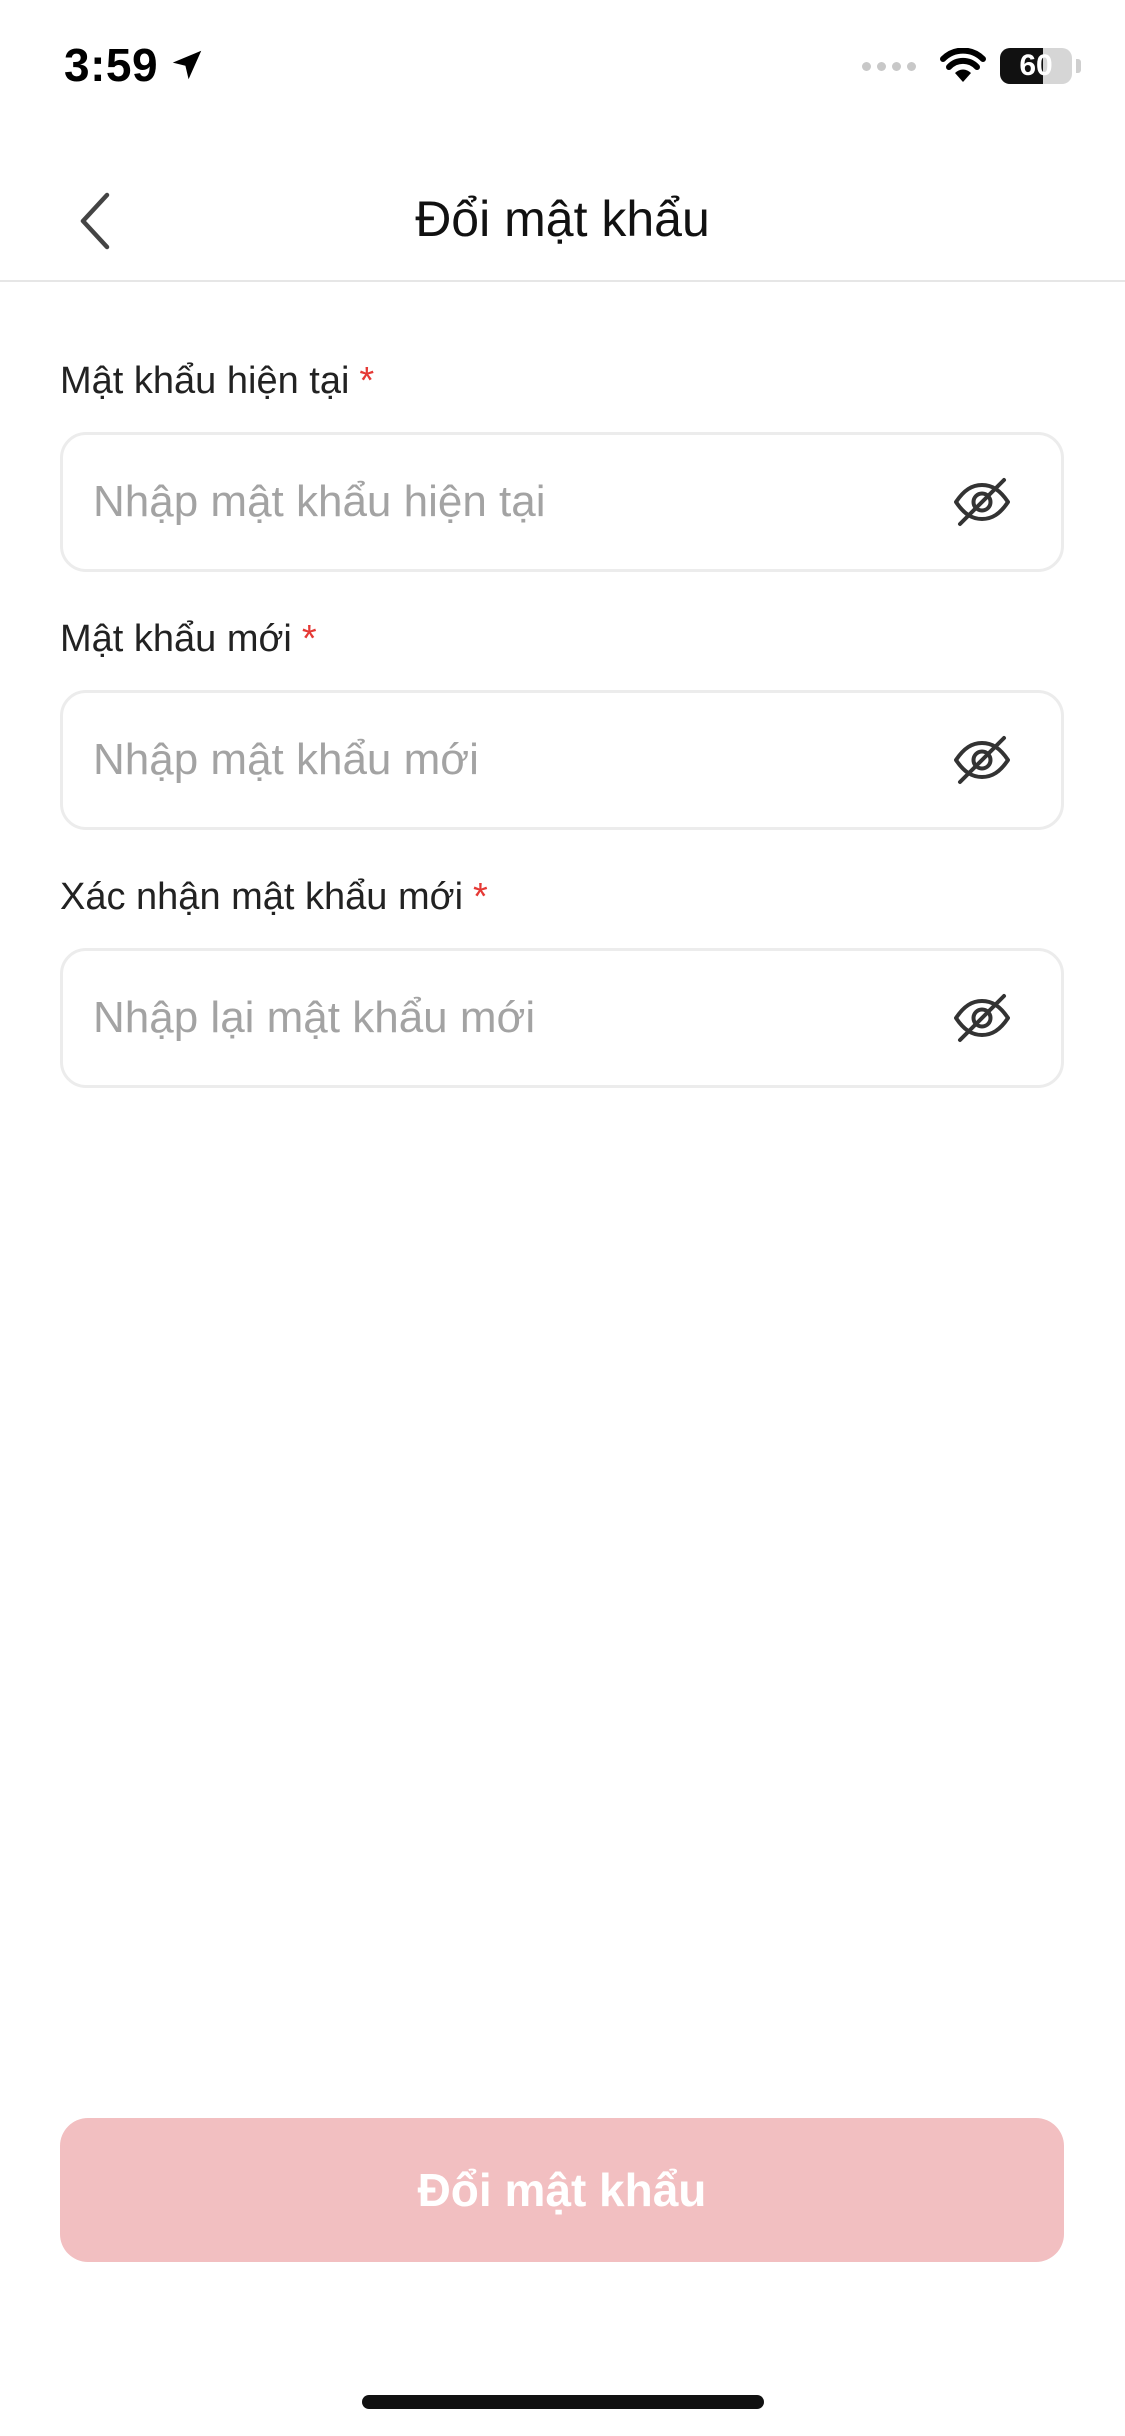 The width and height of the screenshot is (1125, 2436). I want to click on current-password-label: Mật khẩu hiện tại *, so click(217, 381).